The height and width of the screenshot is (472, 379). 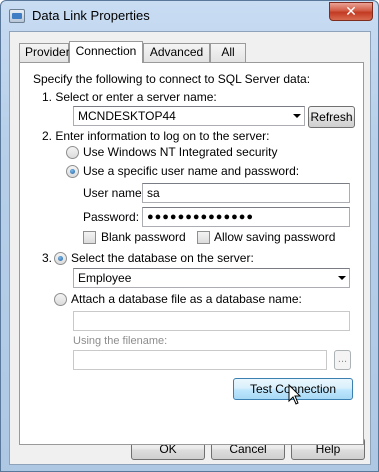 I want to click on nt-security-label: Use Windows NT Integrated security, so click(x=180, y=152).